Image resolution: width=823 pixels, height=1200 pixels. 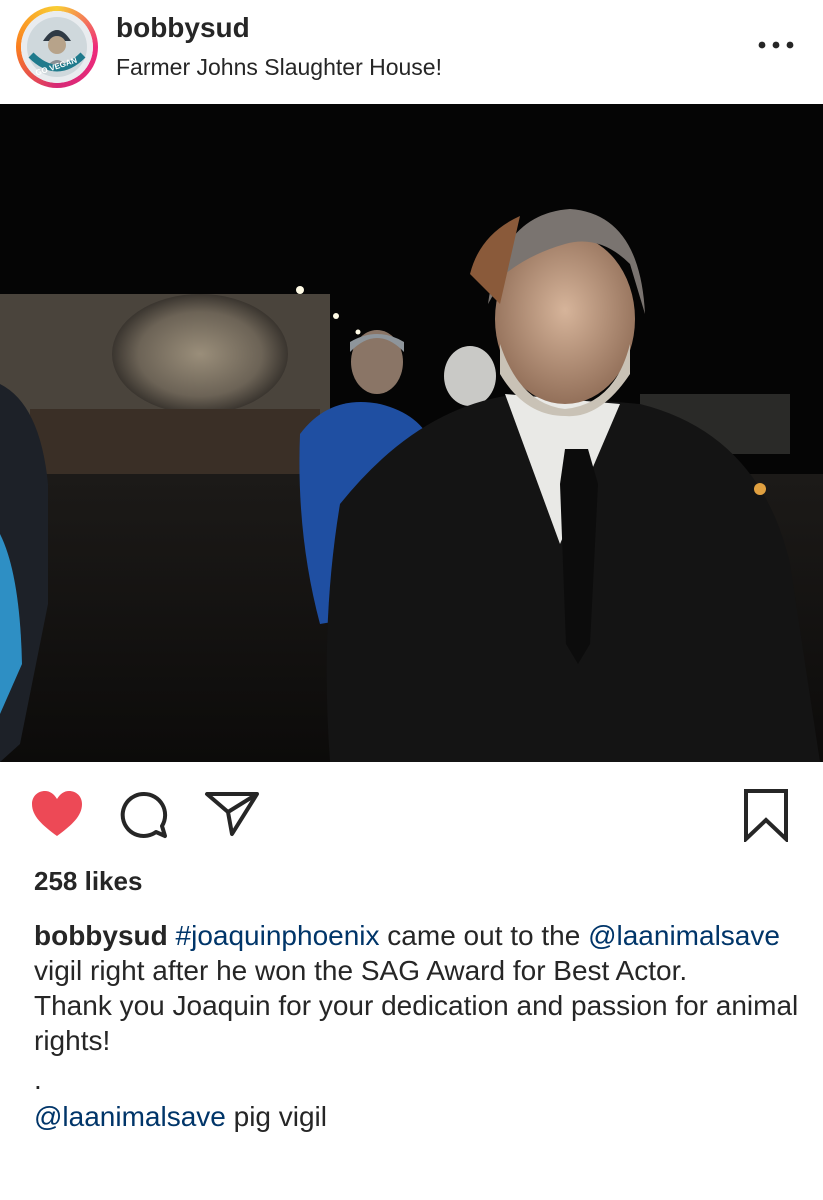 I want to click on avatar: GO VEGAN, so click(x=57, y=47).